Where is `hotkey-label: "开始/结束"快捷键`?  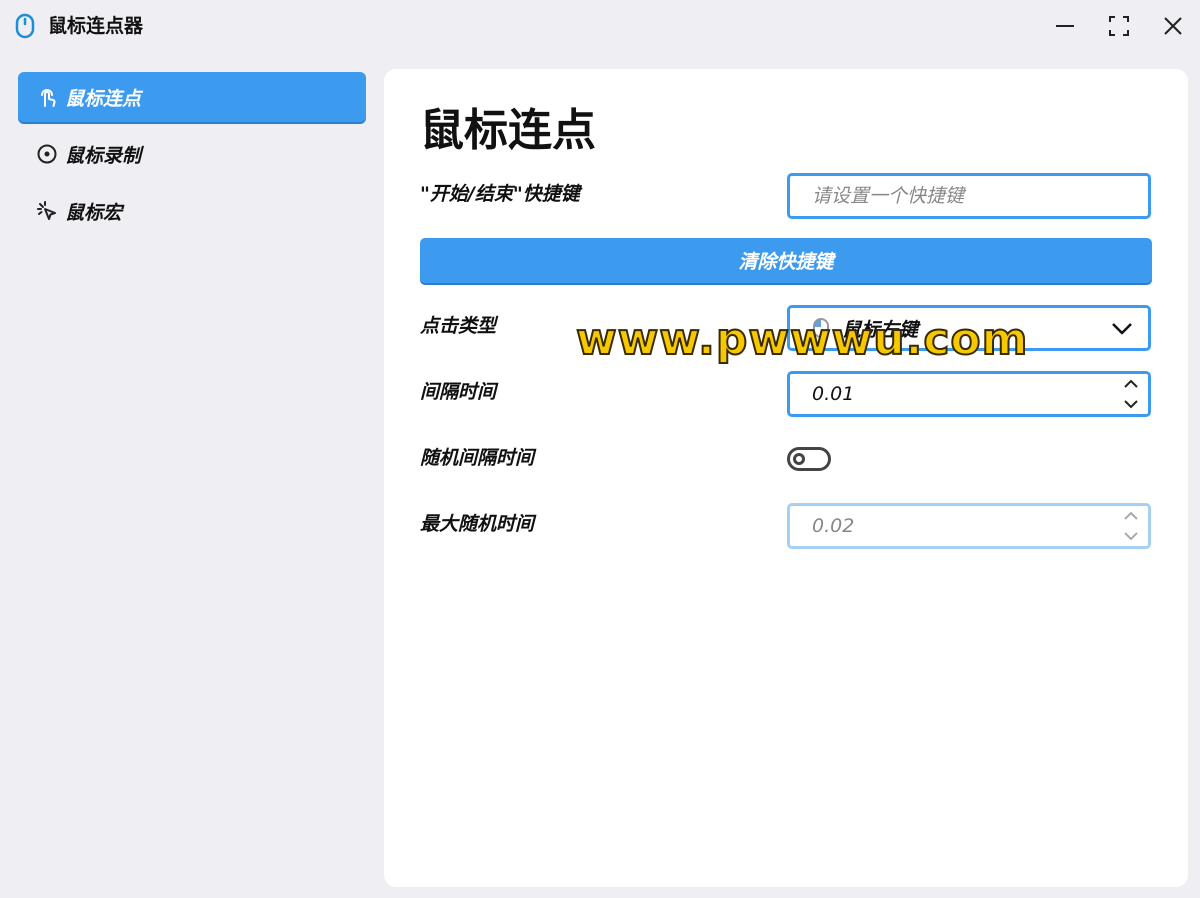 hotkey-label: "开始/结束"快捷键 is located at coordinates (500, 194).